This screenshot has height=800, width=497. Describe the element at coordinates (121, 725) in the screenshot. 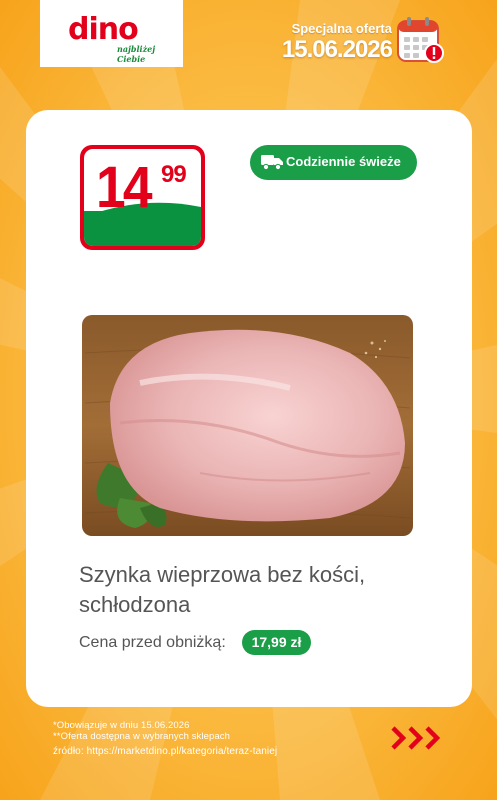

I see `footnote-validity: *Obowiązuje w dniu 15.06.2026` at that location.